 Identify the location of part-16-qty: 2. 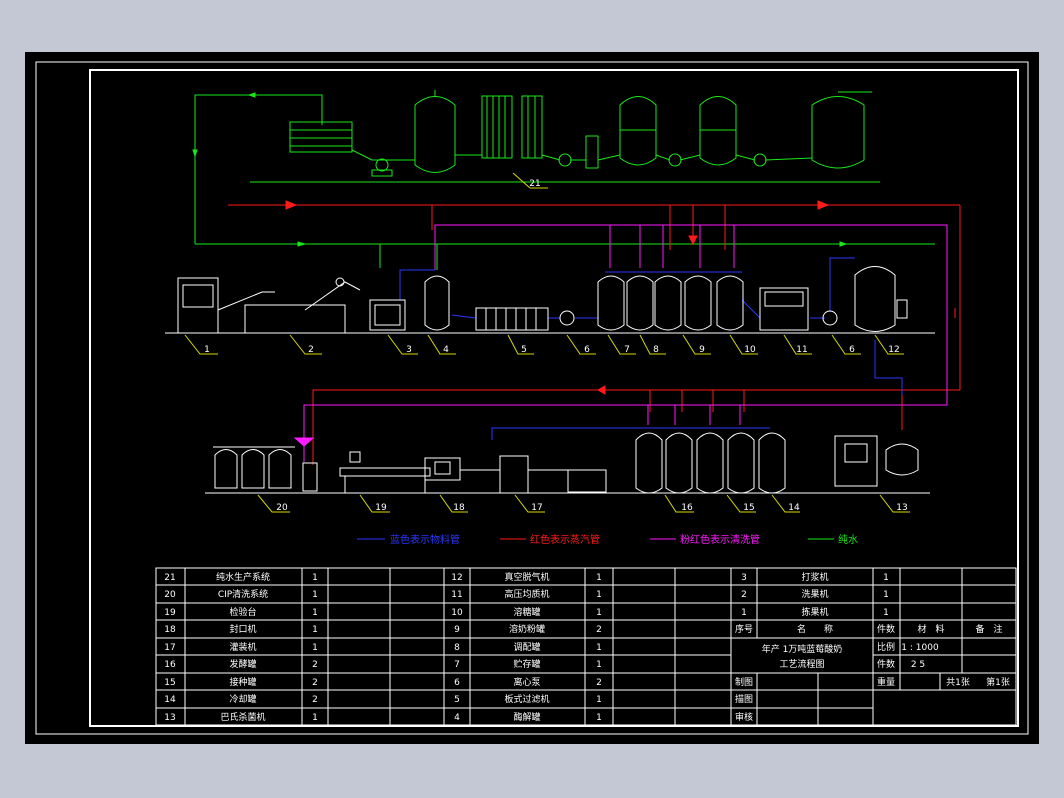
(315, 665).